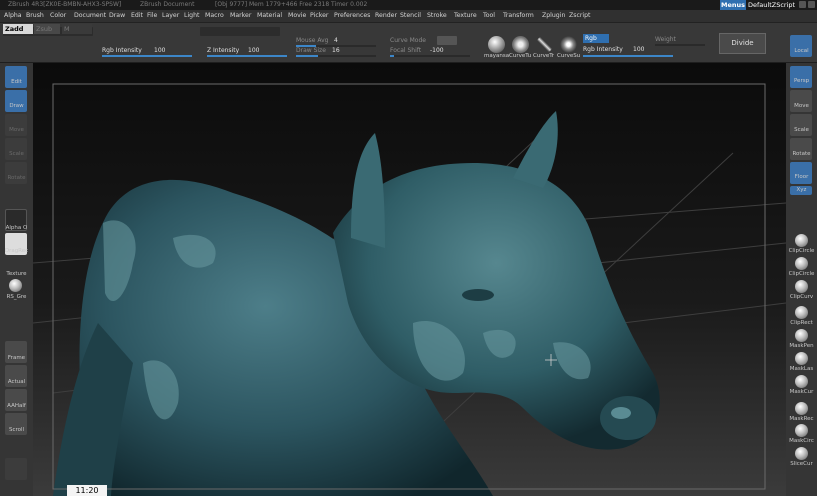  What do you see at coordinates (801, 240) in the screenshot?
I see `clipcircle-brush-icon` at bounding box center [801, 240].